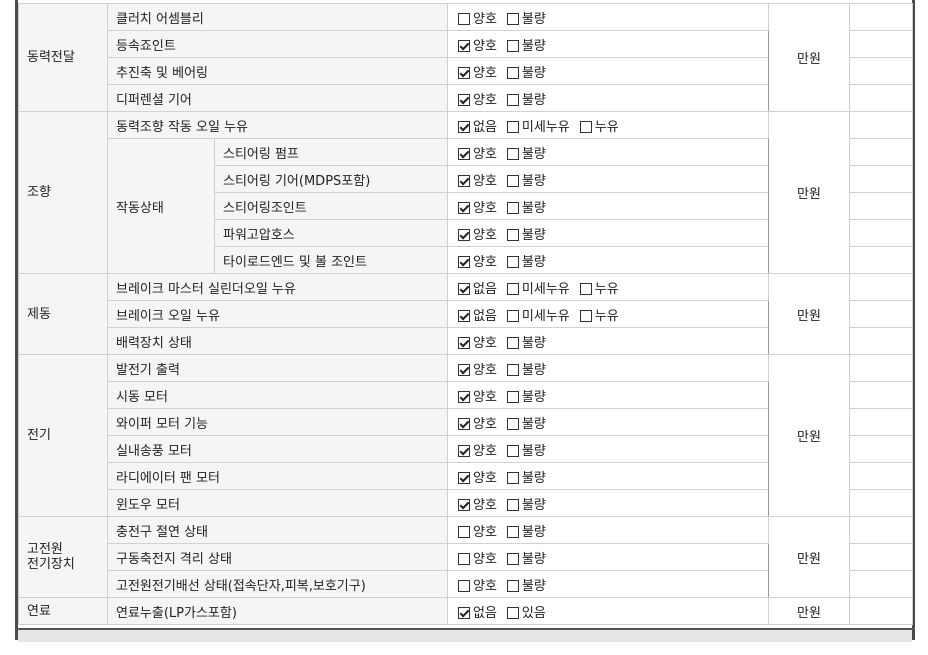 The image size is (928, 655). I want to click on option: 있음, so click(526, 611).